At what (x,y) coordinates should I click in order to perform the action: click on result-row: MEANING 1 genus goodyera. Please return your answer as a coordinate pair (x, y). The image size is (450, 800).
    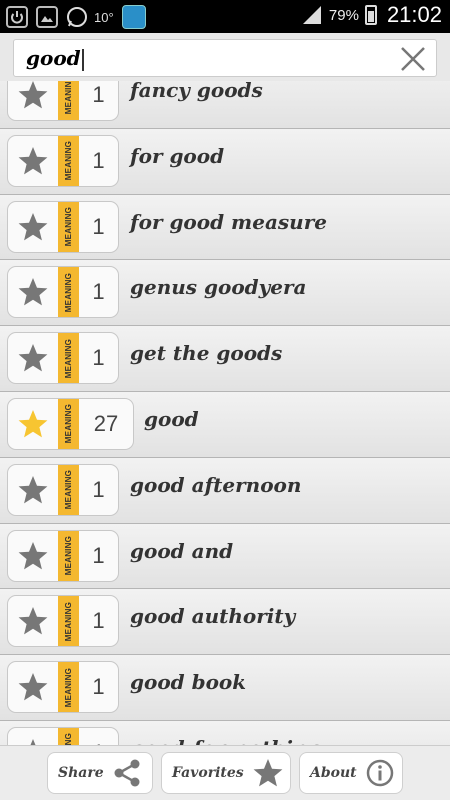
    Looking at the image, I should click on (225, 293).